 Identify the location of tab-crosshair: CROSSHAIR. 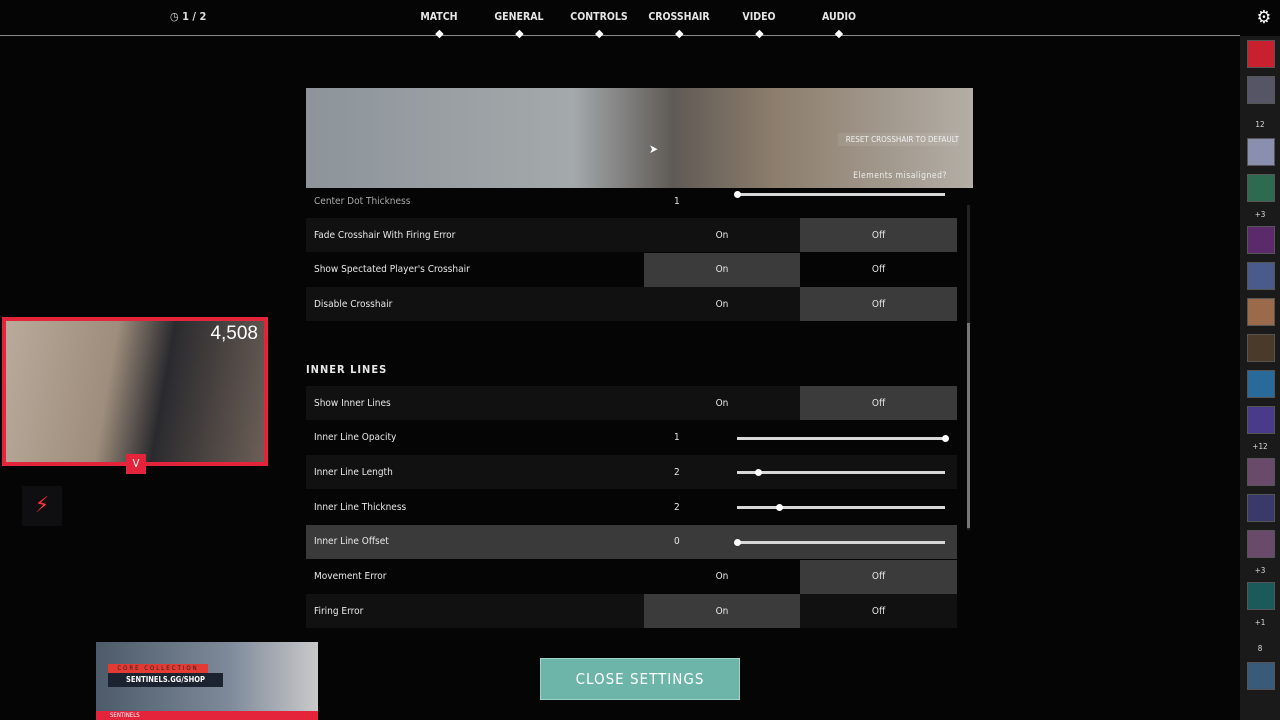
(679, 25).